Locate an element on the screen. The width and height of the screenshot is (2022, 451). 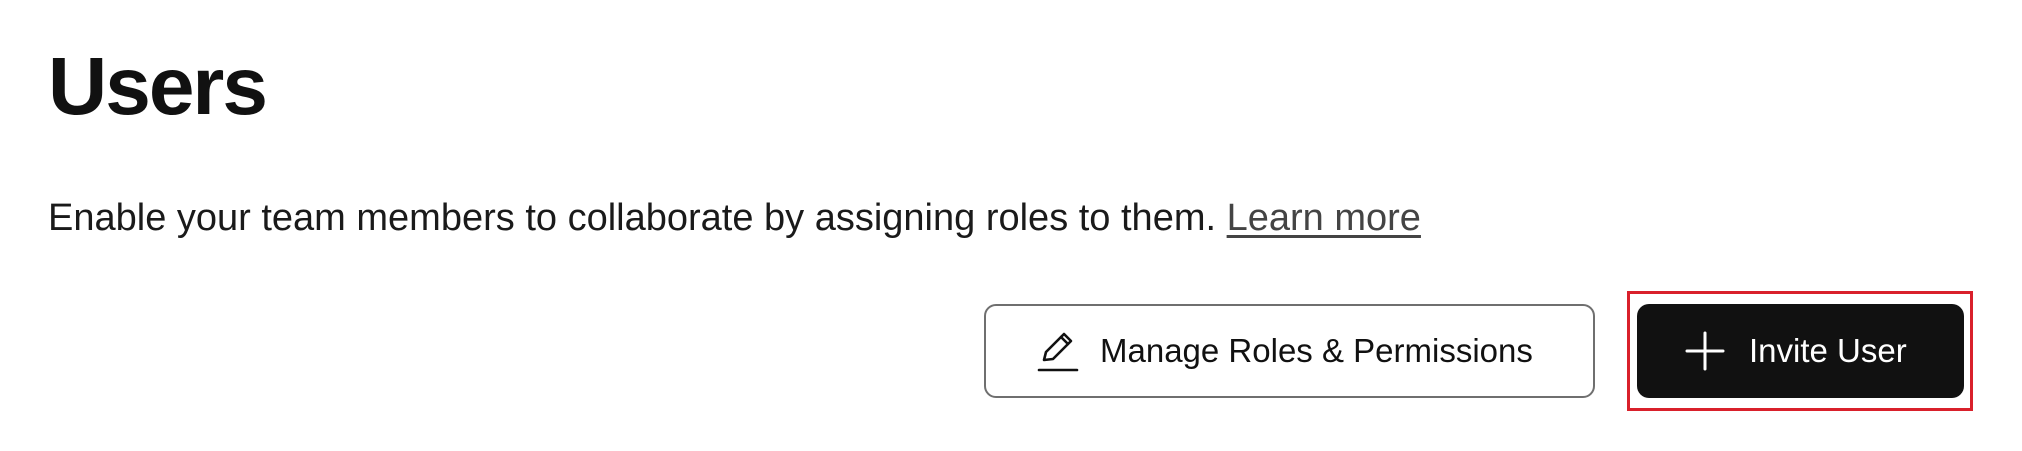
invite-user-label: Invite User is located at coordinates (1828, 350).